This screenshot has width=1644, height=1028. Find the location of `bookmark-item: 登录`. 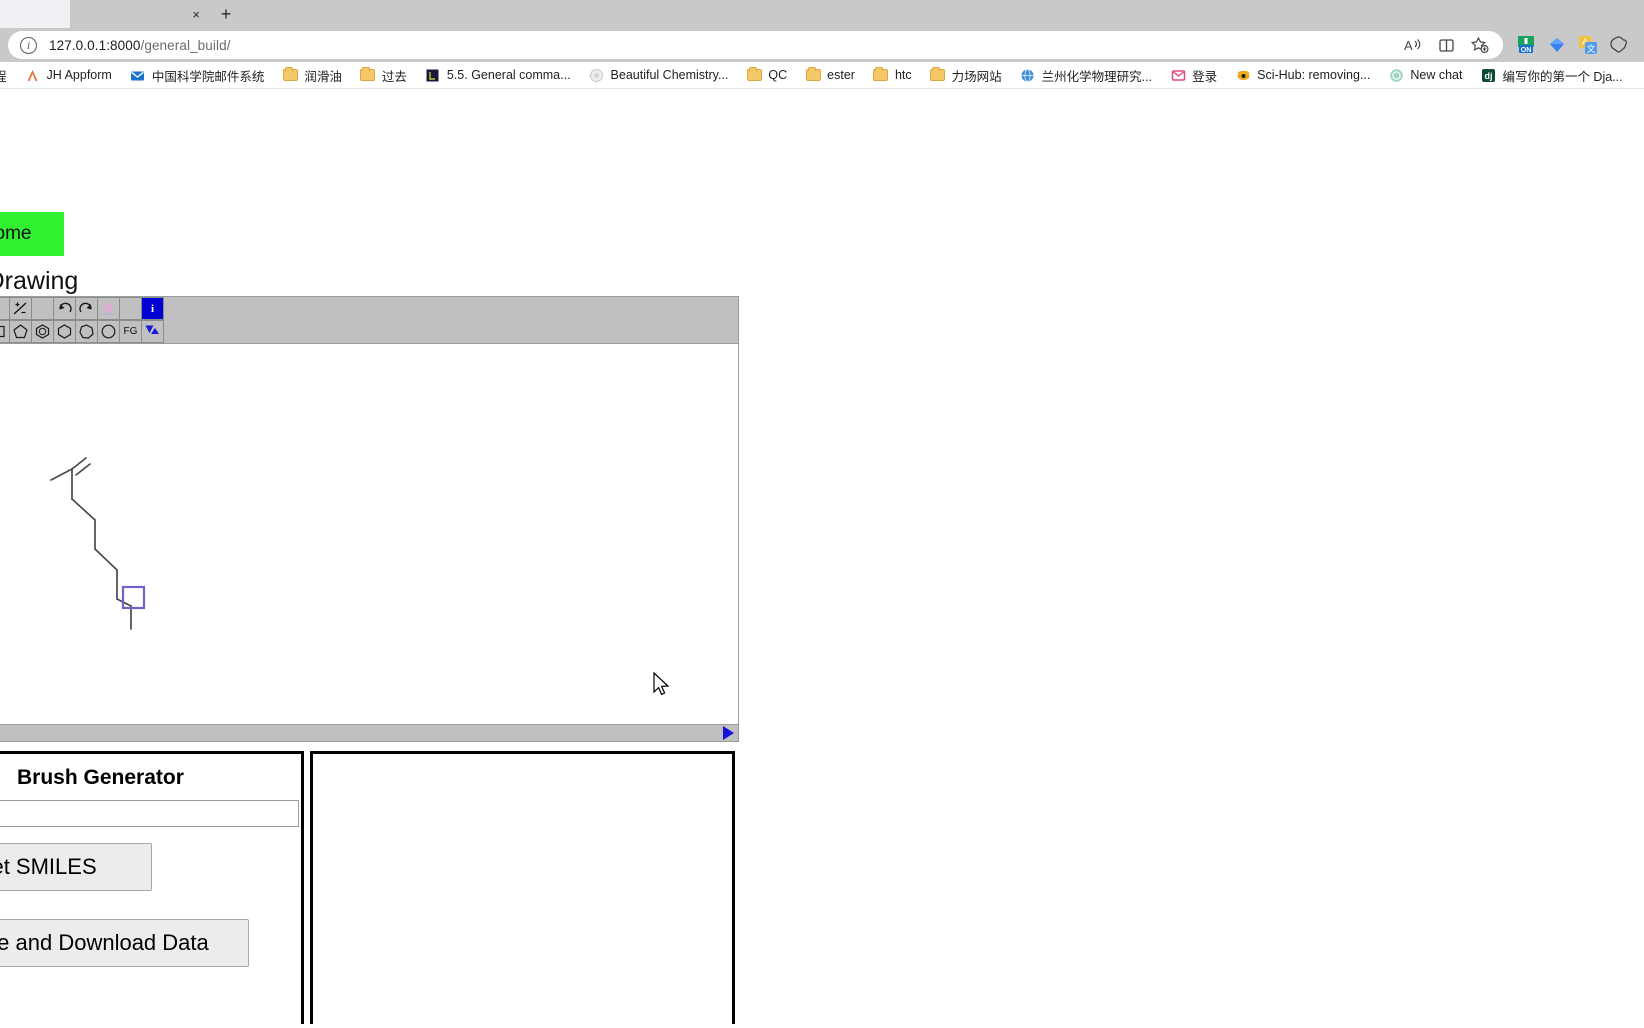

bookmark-item: 登录 is located at coordinates (1193, 75).